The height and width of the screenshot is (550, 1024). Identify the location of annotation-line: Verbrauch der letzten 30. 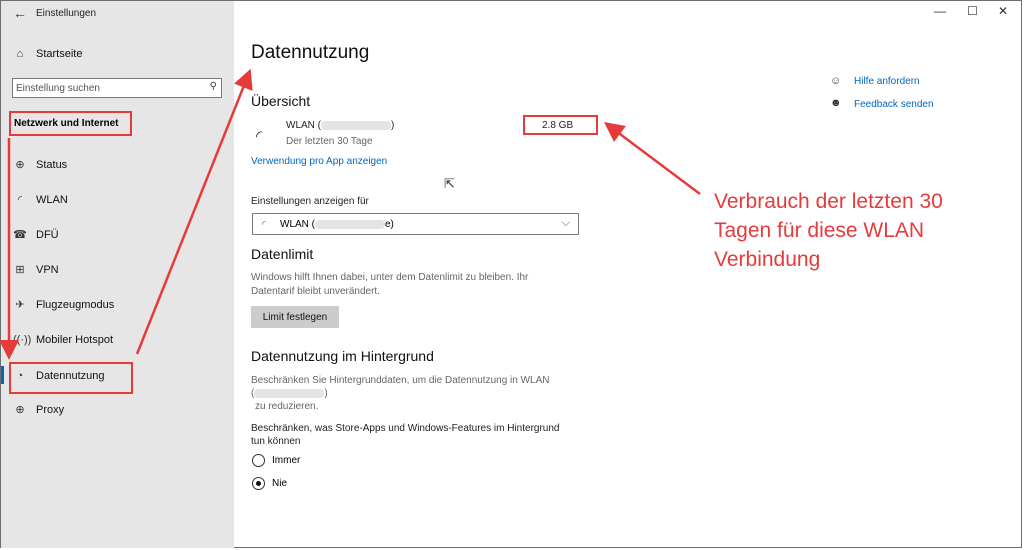
(828, 201).